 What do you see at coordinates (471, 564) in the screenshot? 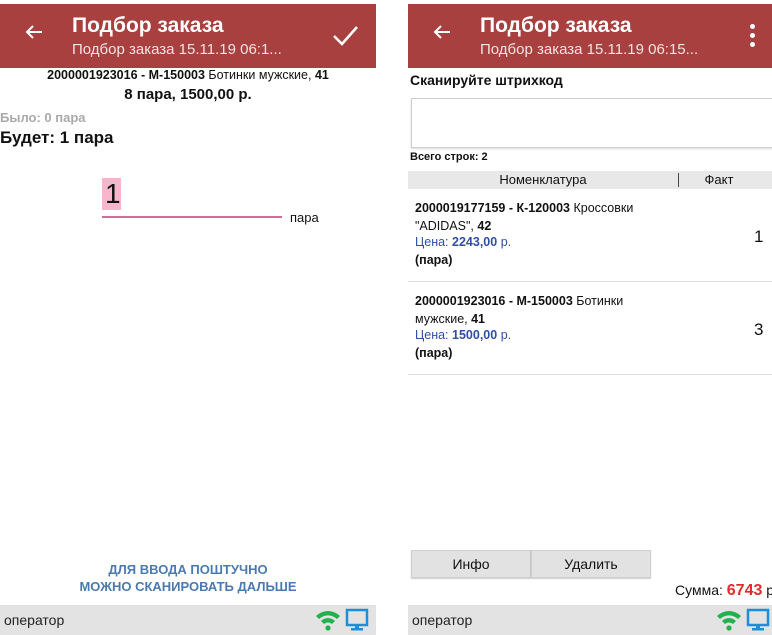
I see `info-button: Инфо` at bounding box center [471, 564].